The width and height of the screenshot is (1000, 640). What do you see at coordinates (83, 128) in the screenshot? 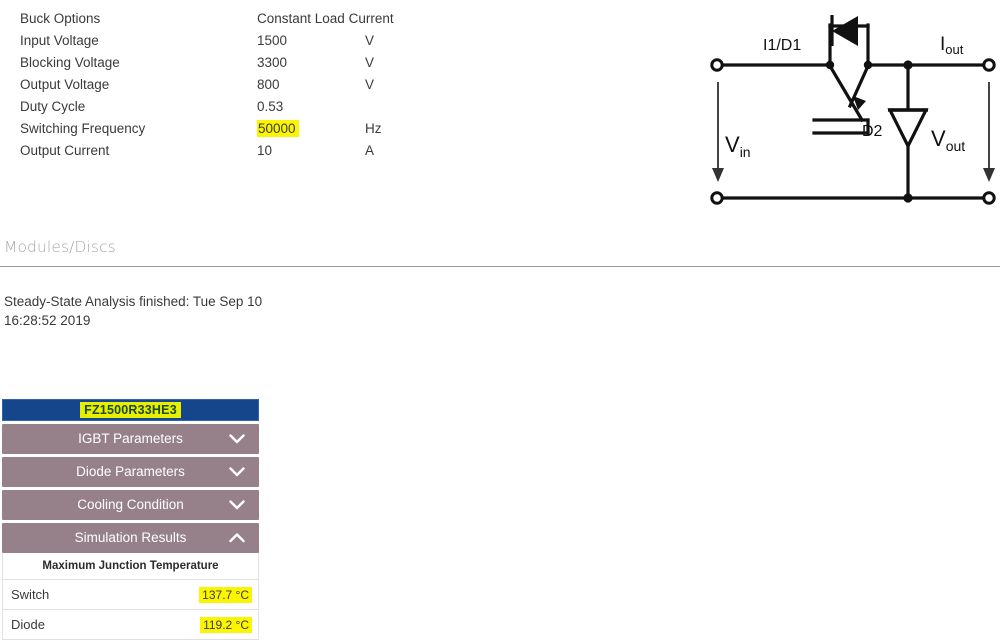
I see `param-label: Switching Frequency` at bounding box center [83, 128].